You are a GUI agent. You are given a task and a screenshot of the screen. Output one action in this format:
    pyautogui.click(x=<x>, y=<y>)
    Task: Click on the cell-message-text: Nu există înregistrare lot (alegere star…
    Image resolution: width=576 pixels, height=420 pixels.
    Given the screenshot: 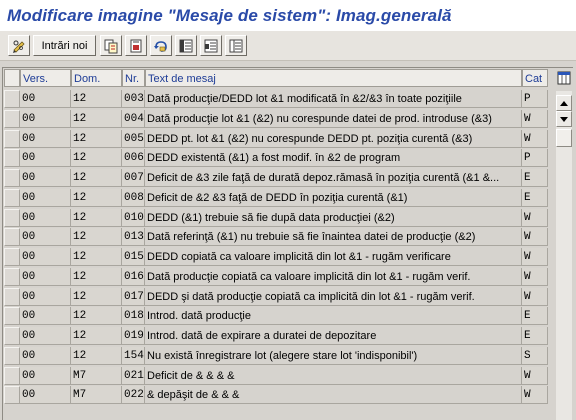 What is the action you would take?
    pyautogui.click(x=333, y=355)
    